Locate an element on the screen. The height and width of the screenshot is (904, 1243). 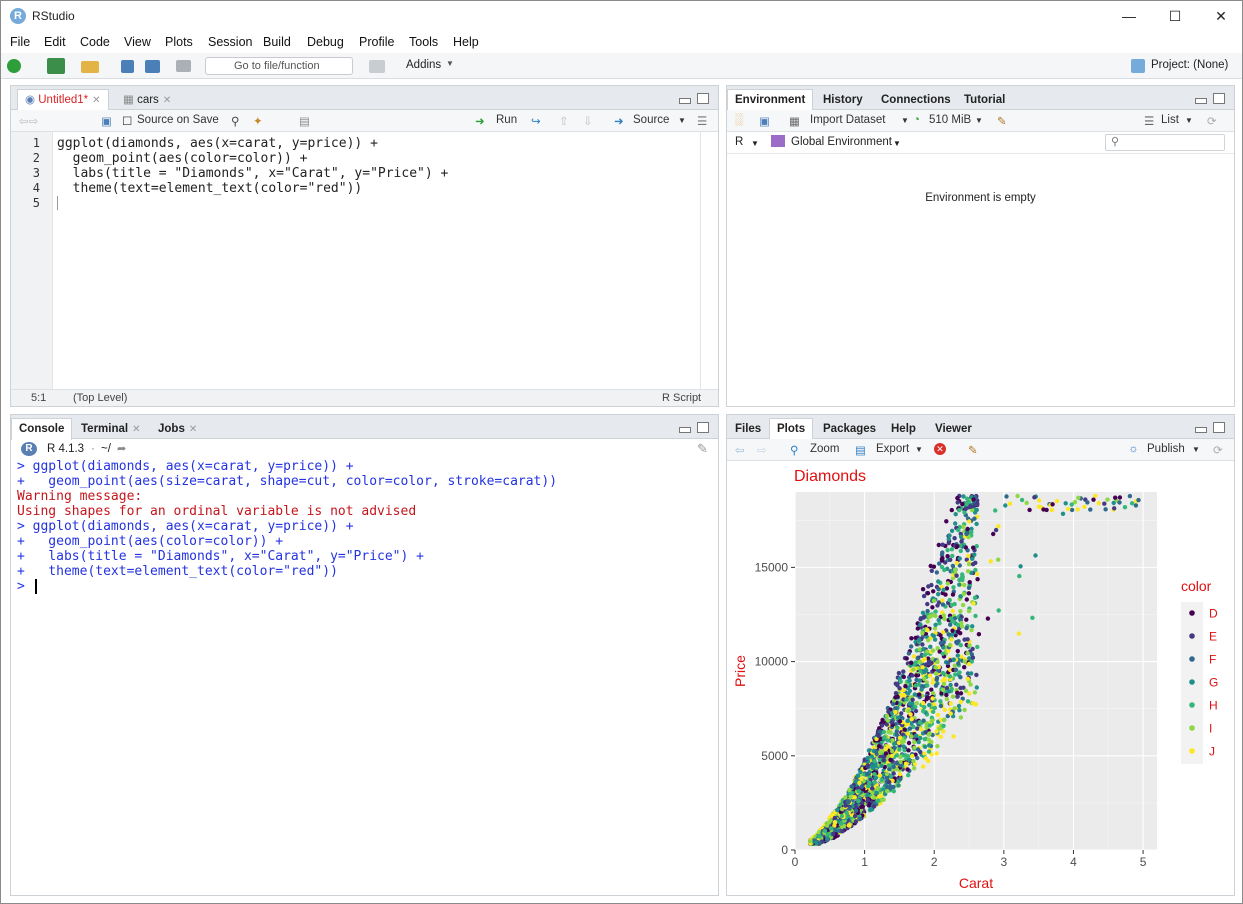
env-search-input: ⚲ is located at coordinates (1165, 142).